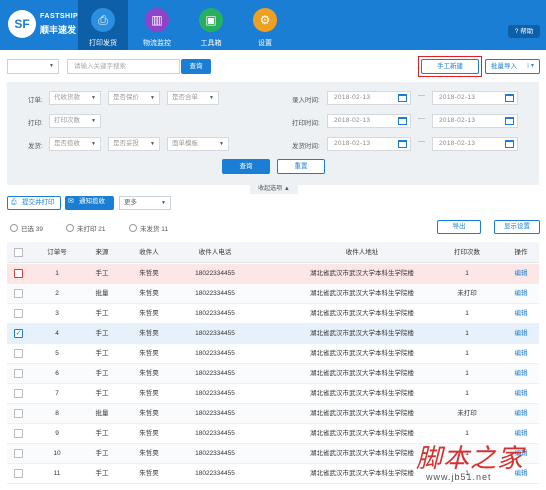 This screenshot has height=490, width=546. I want to click on nav-settings: ⚙ 设置, so click(265, 25).